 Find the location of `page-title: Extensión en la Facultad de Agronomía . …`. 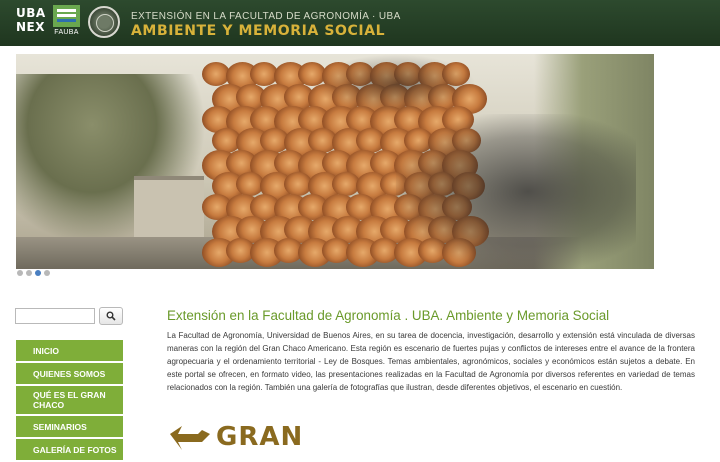

page-title: Extensión en la Facultad de Agronomía . … is located at coordinates (388, 315).